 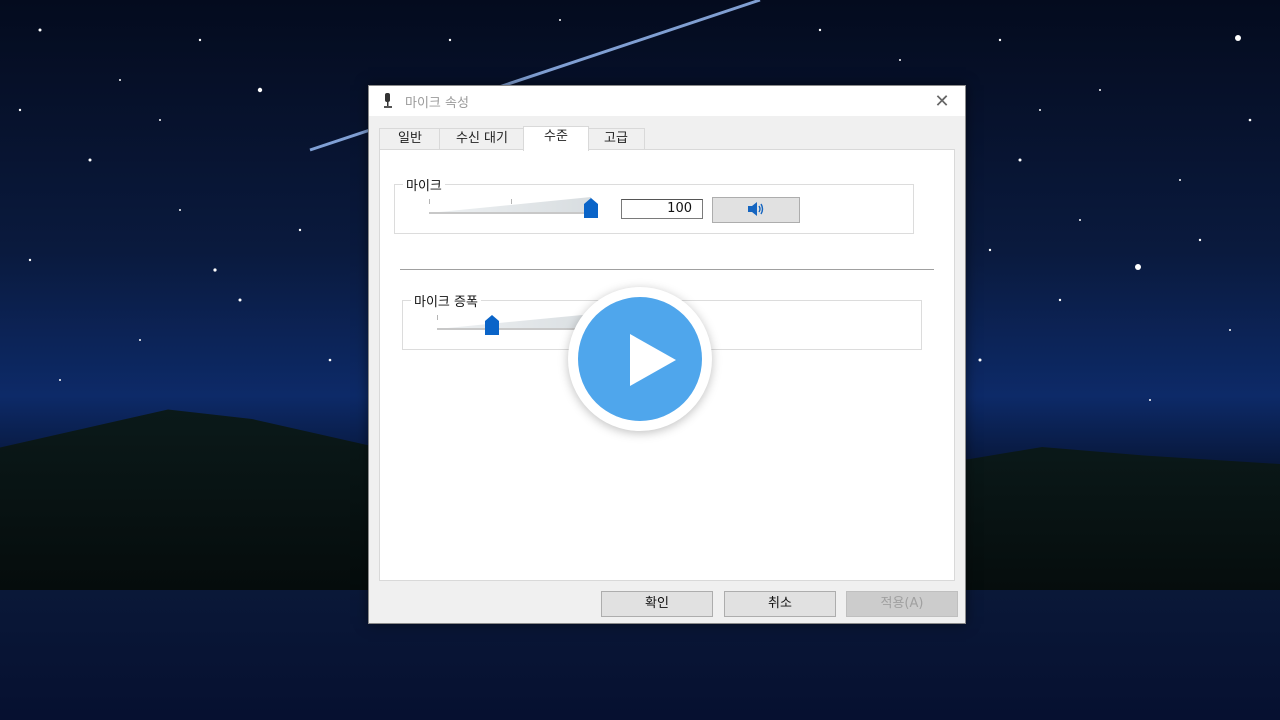 What do you see at coordinates (510, 205) in the screenshot?
I see `microphone-slider-fill` at bounding box center [510, 205].